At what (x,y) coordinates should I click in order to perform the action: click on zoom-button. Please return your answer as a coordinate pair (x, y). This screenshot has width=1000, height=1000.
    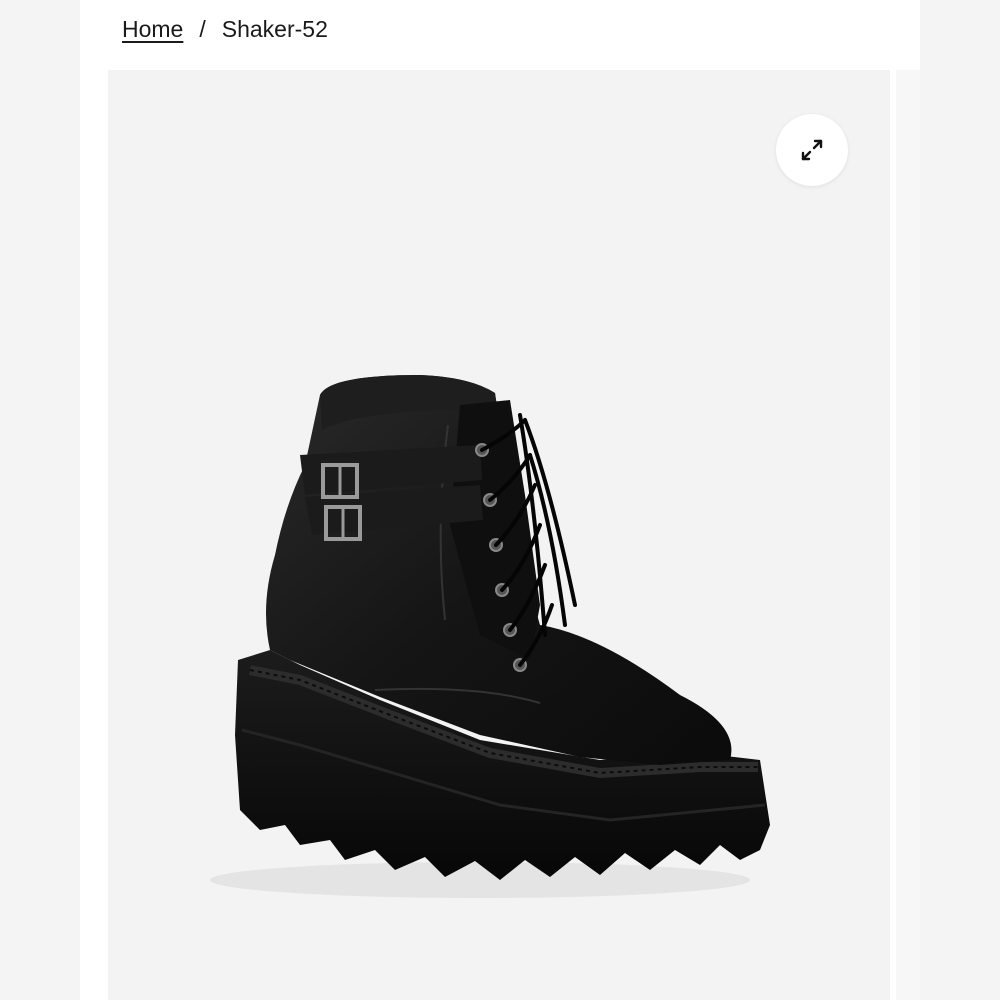
    Looking at the image, I should click on (812, 150).